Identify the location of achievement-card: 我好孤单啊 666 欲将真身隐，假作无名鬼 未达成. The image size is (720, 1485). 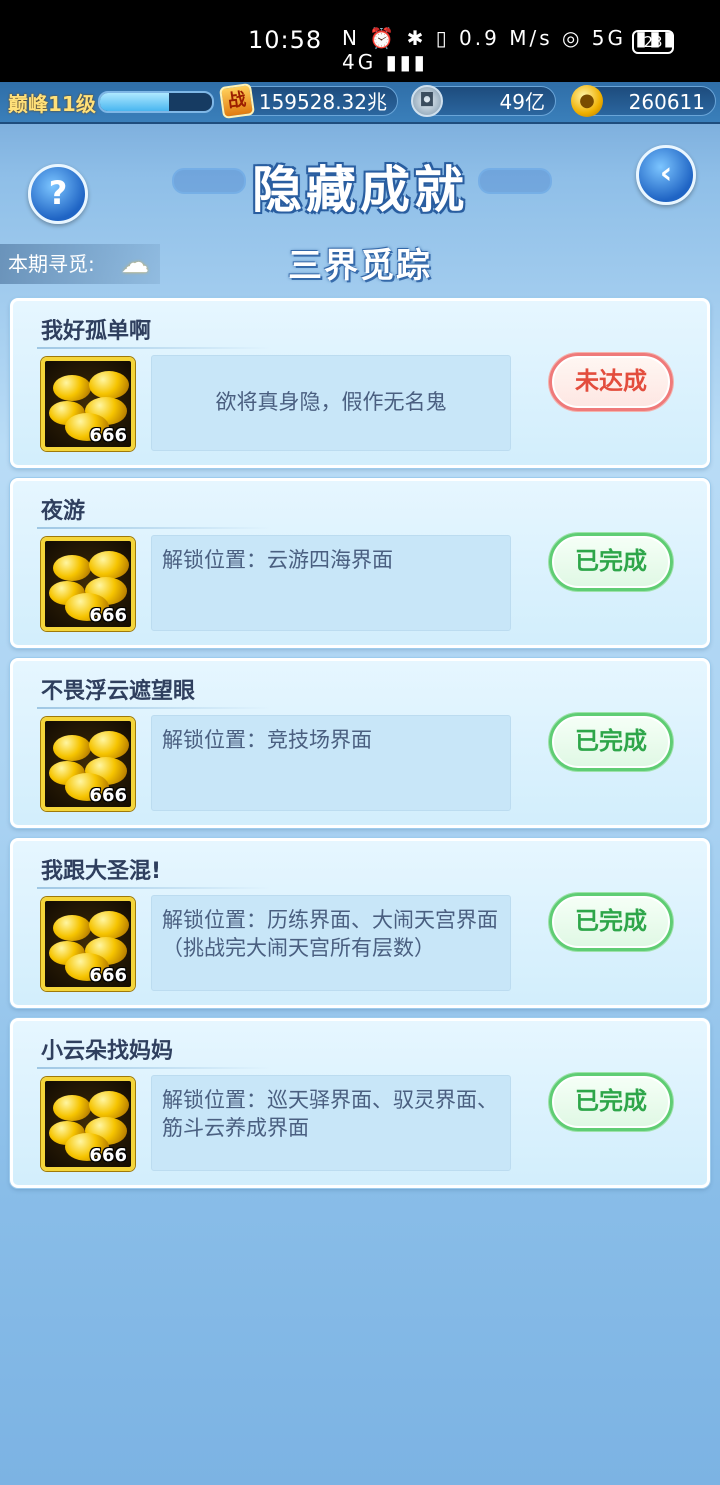
(360, 383).